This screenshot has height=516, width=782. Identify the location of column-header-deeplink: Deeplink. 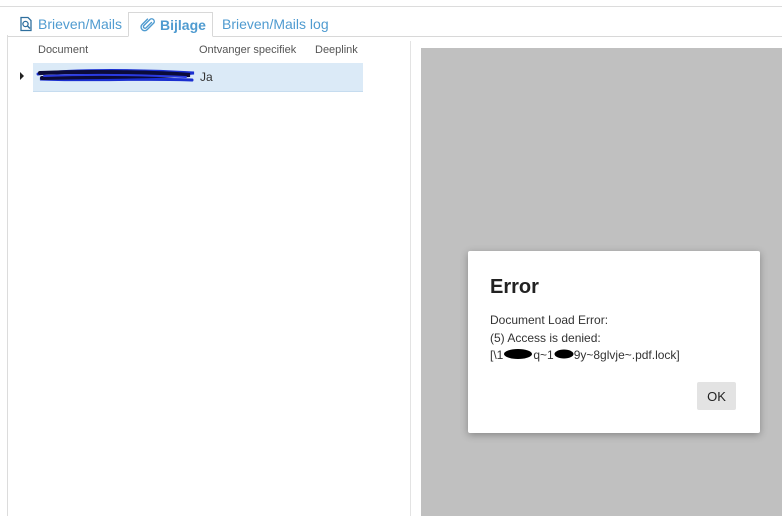
(336, 50).